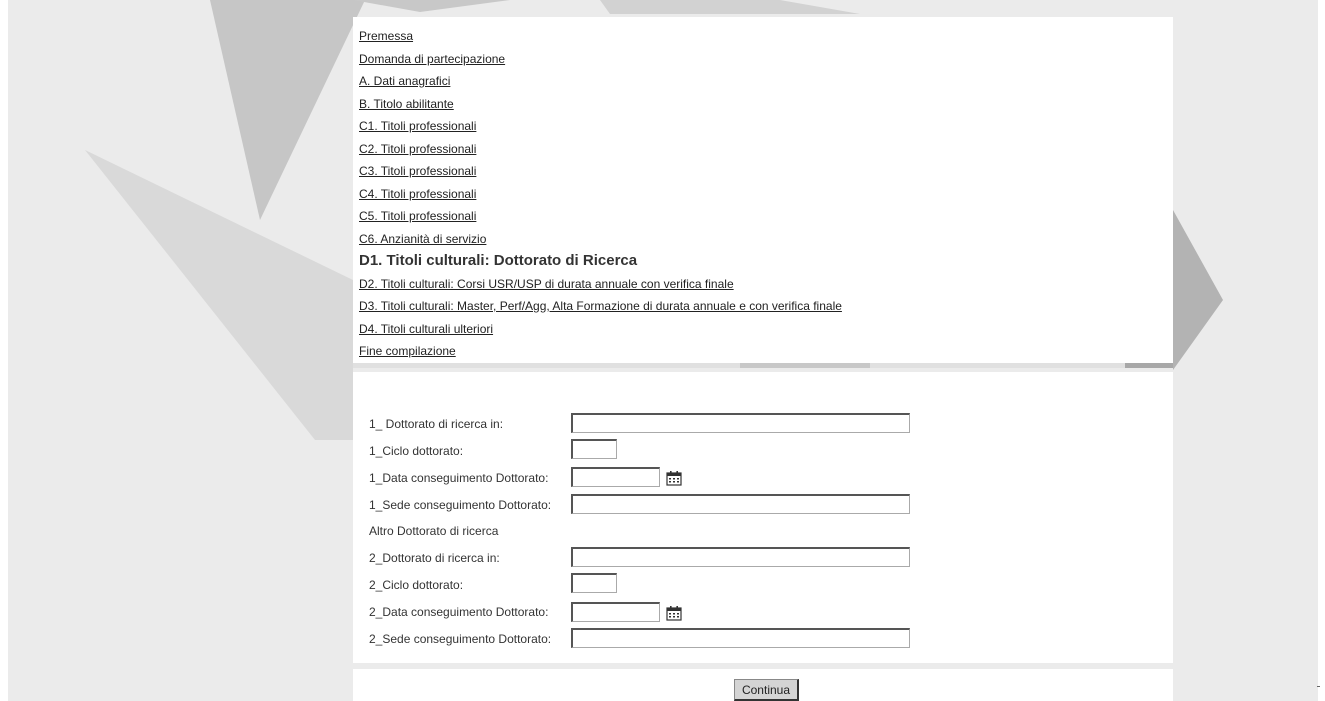 The height and width of the screenshot is (701, 1325). What do you see at coordinates (740, 638) in the screenshot?
I see `sede2-input` at bounding box center [740, 638].